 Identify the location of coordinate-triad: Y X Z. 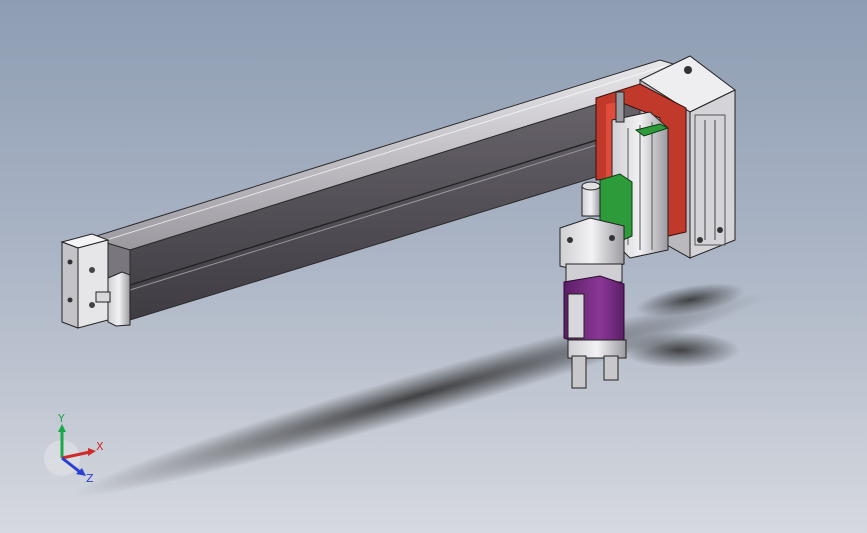
(74, 448).